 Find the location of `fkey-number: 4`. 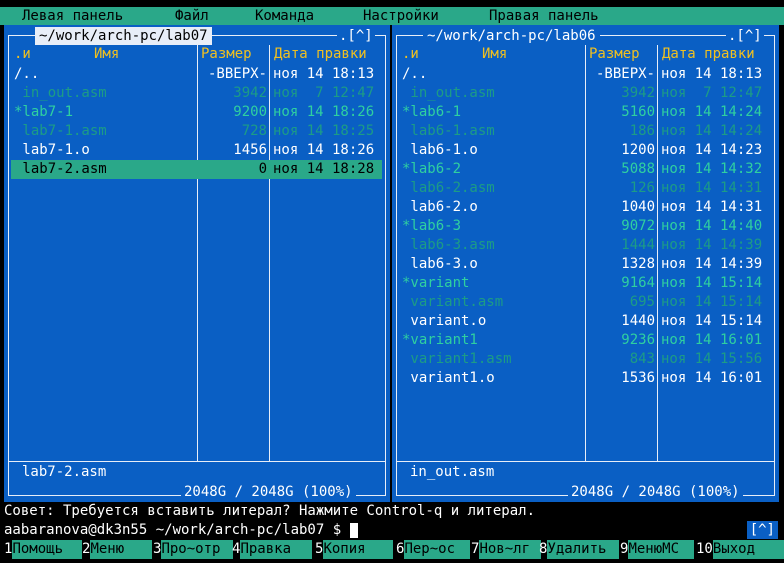

fkey-number: 4 is located at coordinates (236, 549).